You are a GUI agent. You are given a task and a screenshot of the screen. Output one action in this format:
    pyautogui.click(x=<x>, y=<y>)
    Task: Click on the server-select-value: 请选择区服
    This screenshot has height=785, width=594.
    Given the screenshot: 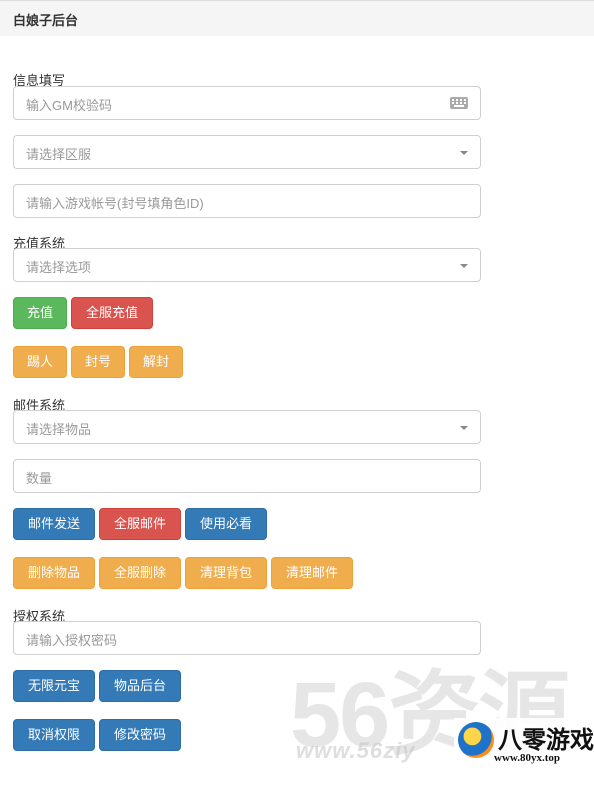 What is the action you would take?
    pyautogui.click(x=59, y=154)
    